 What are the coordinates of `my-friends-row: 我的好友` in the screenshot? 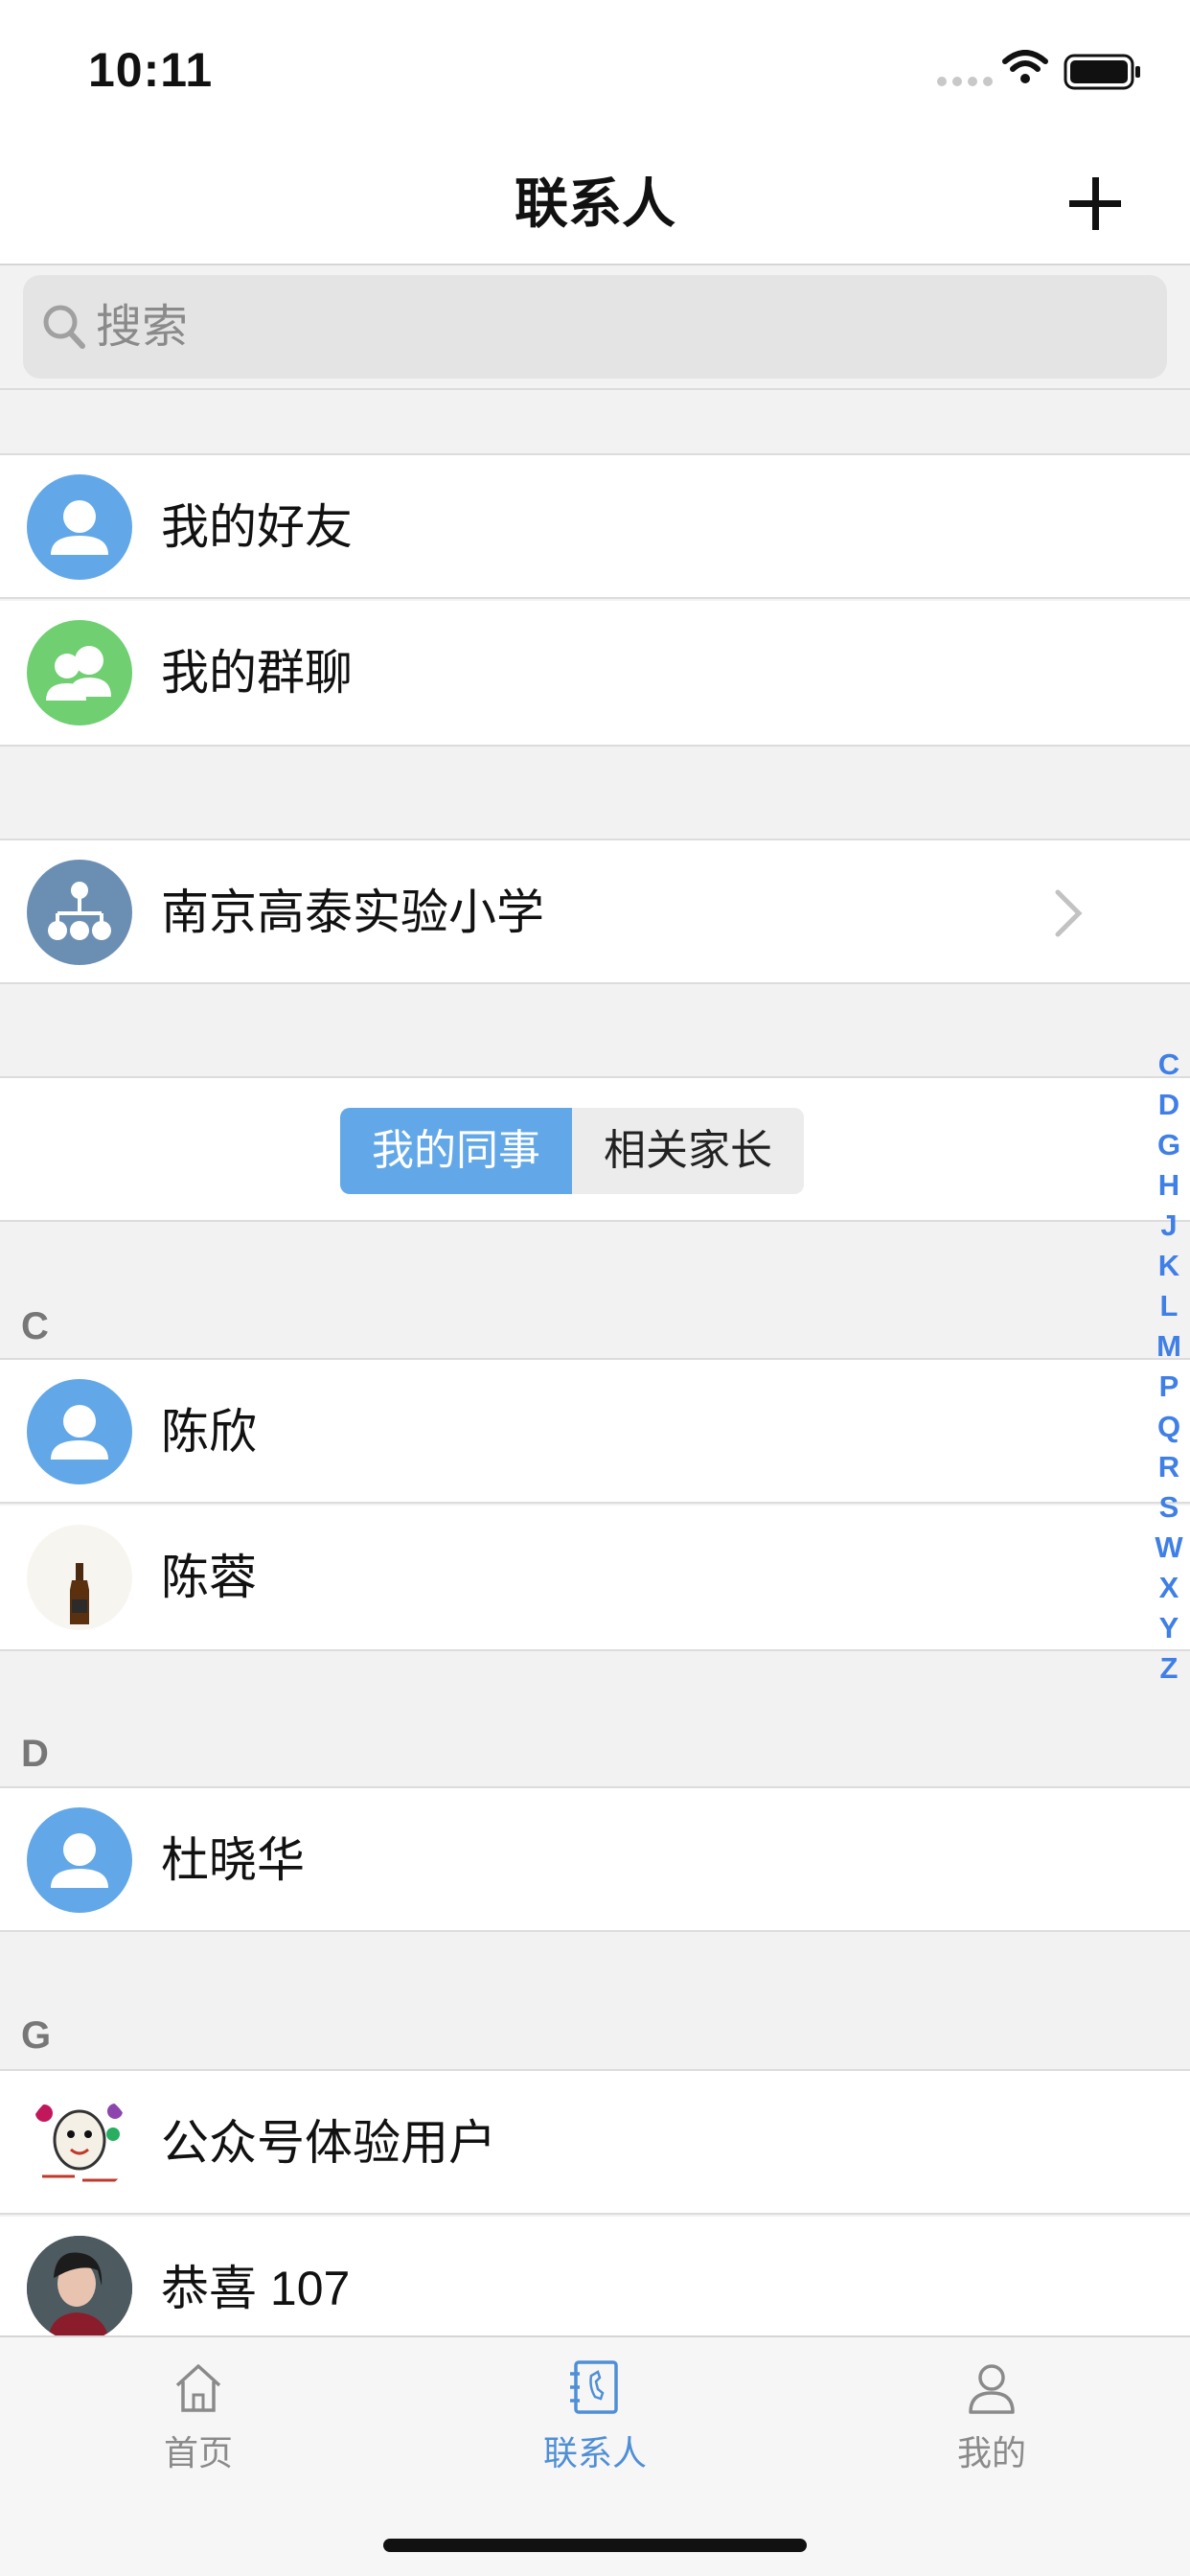 It's located at (595, 526).